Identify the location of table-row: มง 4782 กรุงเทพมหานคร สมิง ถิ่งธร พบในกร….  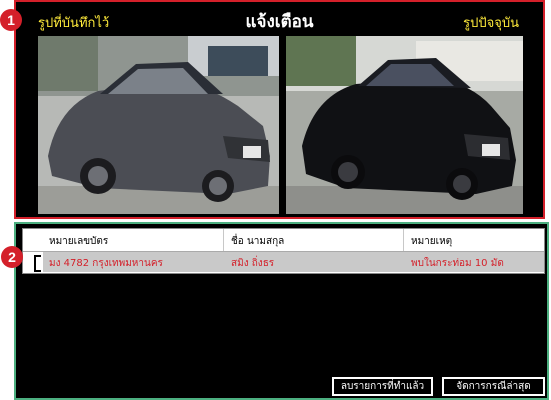
(283, 262).